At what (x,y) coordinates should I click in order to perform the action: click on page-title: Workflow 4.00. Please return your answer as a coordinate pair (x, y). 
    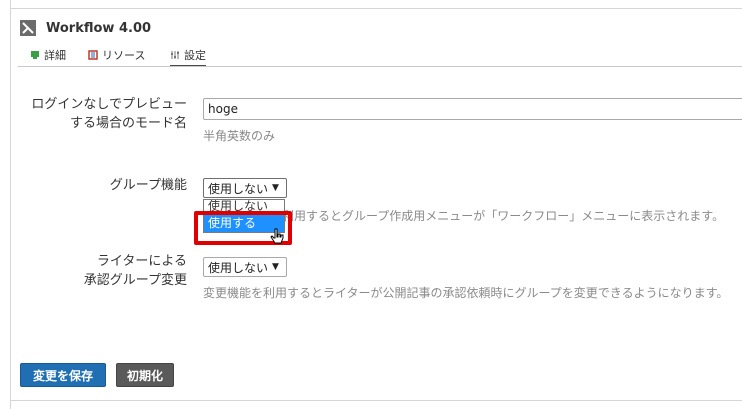
    Looking at the image, I should click on (99, 28).